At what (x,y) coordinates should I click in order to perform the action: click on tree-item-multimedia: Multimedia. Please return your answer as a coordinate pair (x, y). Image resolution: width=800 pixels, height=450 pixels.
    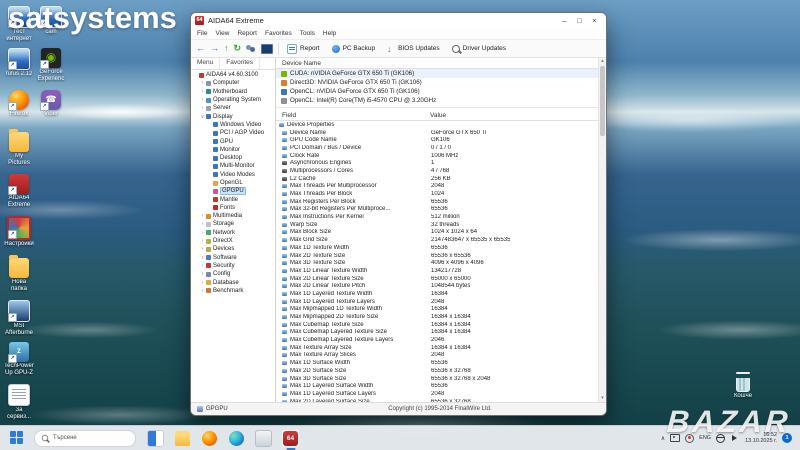
    Looking at the image, I should click on (233, 216).